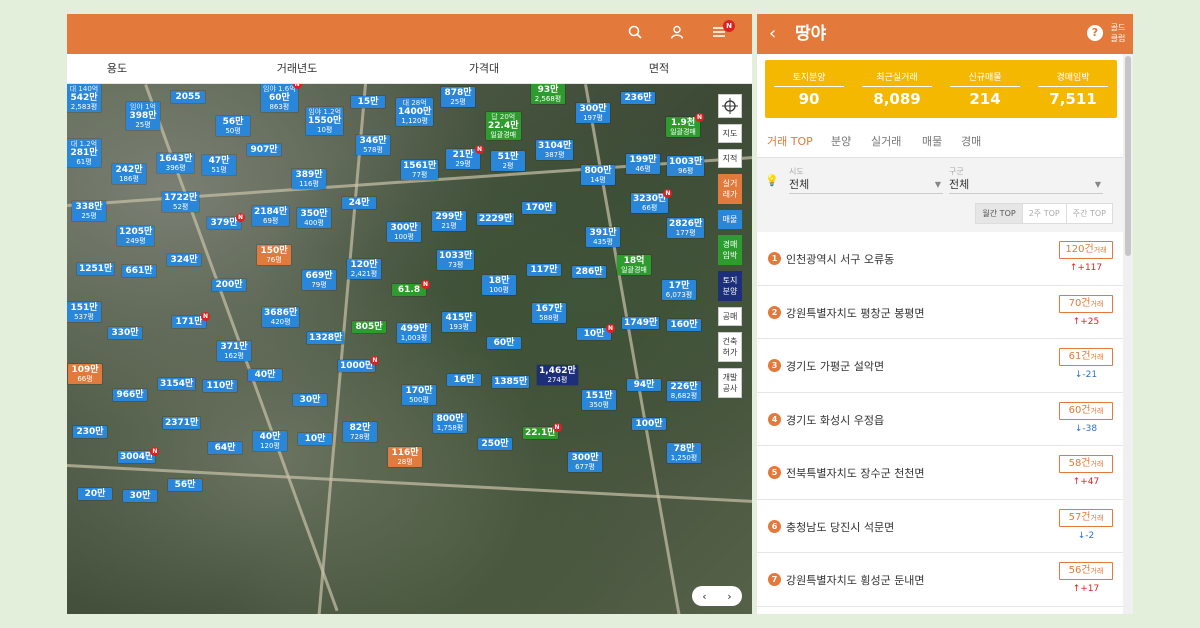  I want to click on ranking-item: 4 경기도 화성시 우정읍 60건거래 ↓-38, so click(940, 419).